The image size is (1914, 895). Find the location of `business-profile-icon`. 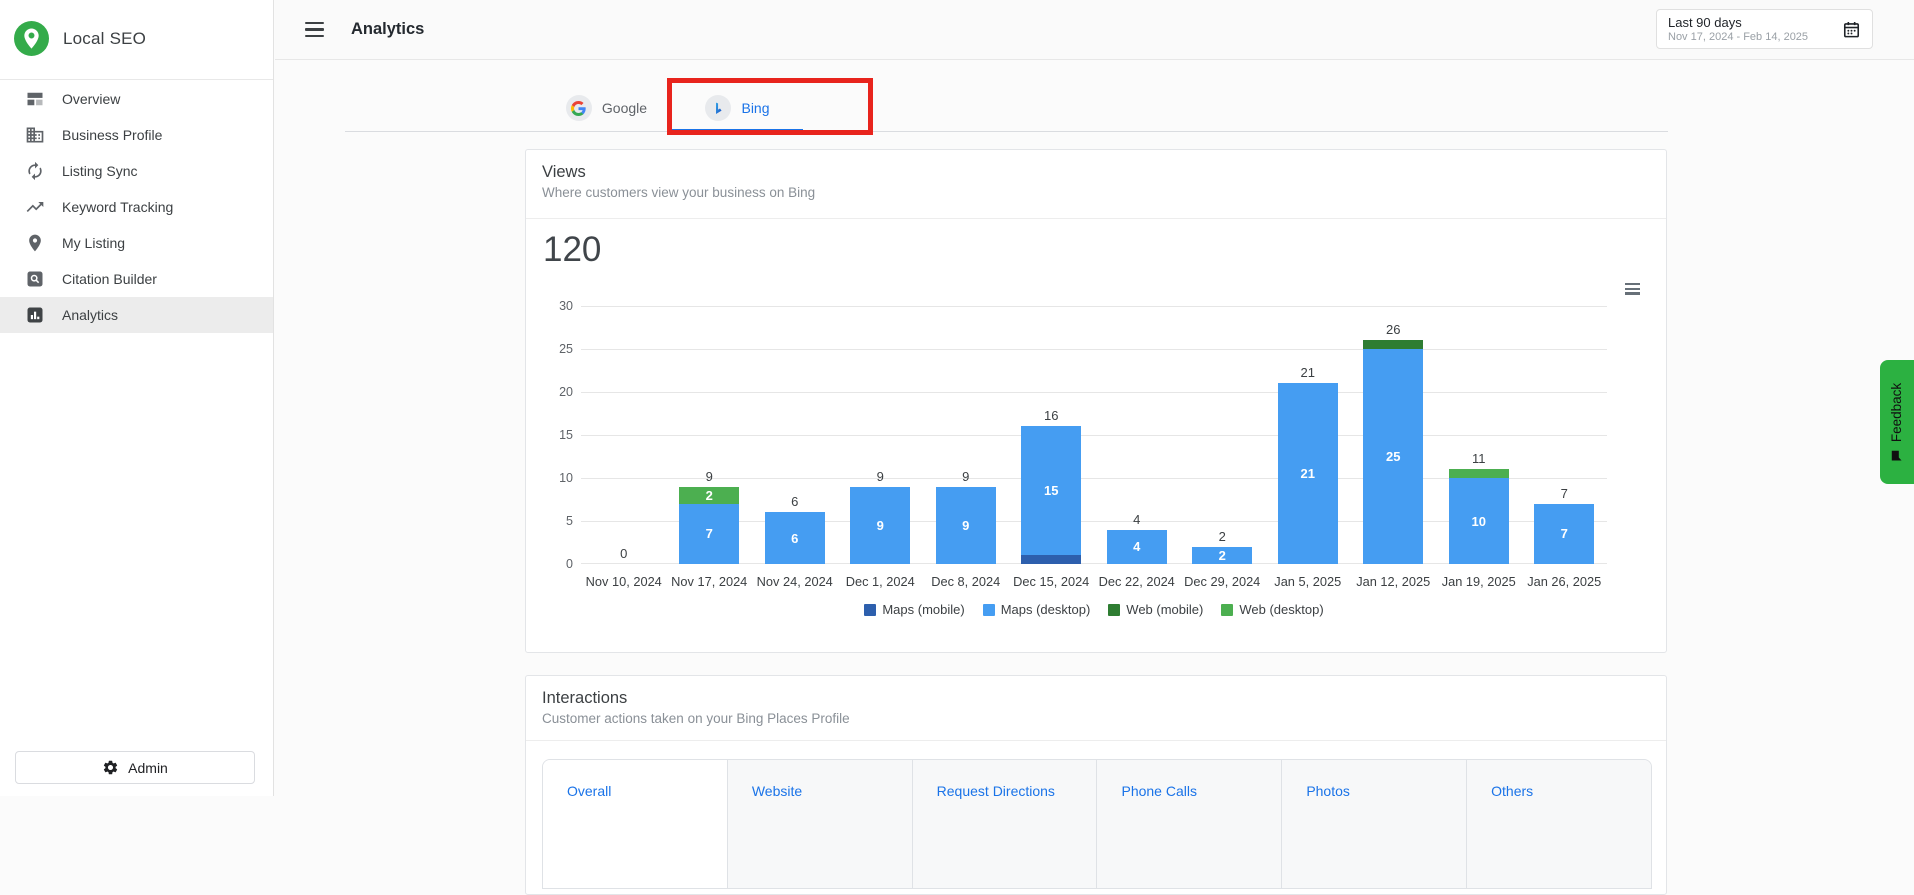

business-profile-icon is located at coordinates (35, 135).